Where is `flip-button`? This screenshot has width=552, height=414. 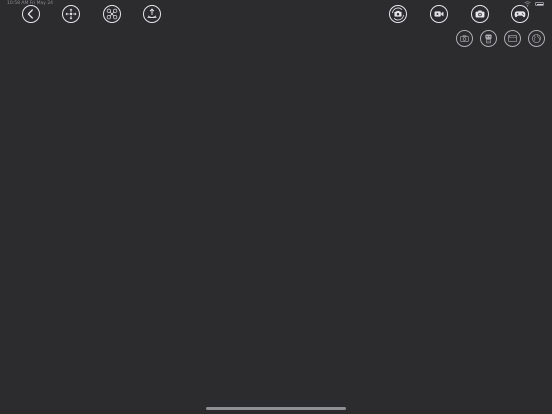
flip-button is located at coordinates (112, 14).